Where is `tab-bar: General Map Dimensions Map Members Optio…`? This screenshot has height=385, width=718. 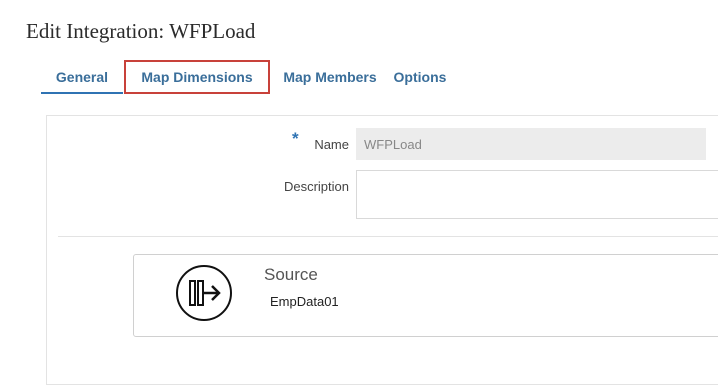 tab-bar: General Map Dimensions Map Members Optio… is located at coordinates (245, 77).